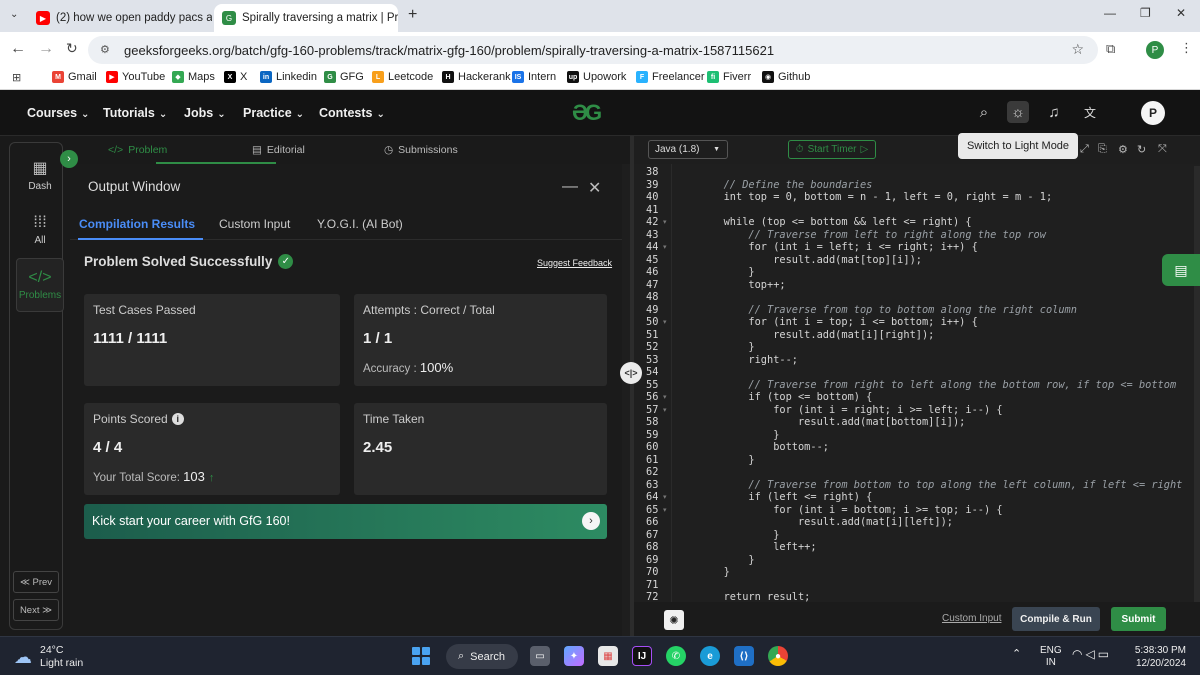 The image size is (1200, 675). Describe the element at coordinates (591, 521) in the screenshot. I see `chevron-right-icon: ›` at that location.